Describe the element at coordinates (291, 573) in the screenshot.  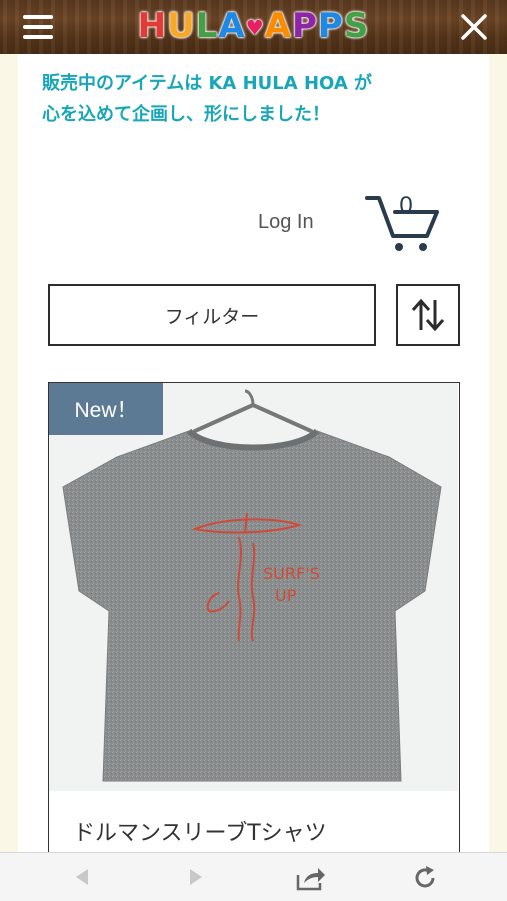
I see `print-text-1: SURF'S` at that location.